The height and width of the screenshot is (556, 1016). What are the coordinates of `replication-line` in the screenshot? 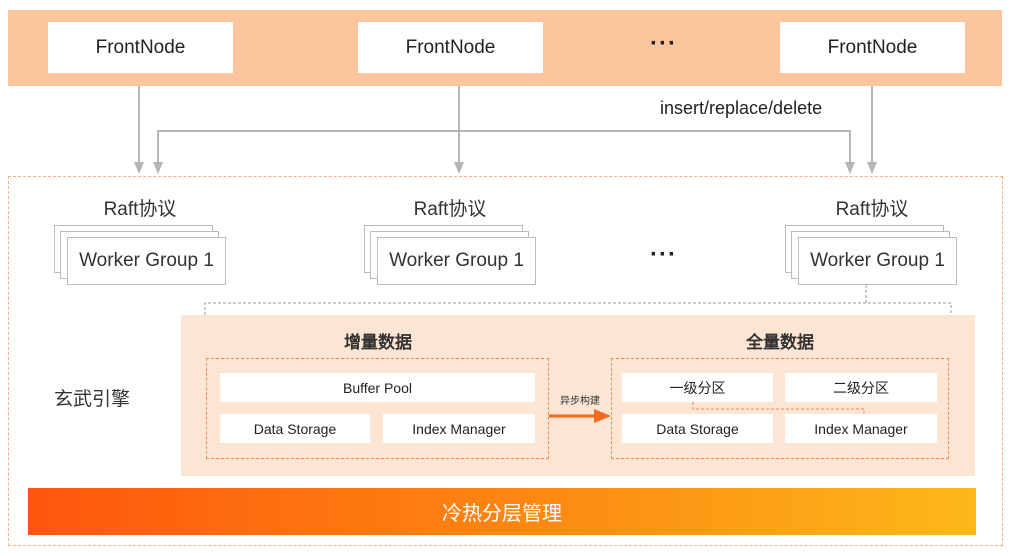 It's located at (504, 151).